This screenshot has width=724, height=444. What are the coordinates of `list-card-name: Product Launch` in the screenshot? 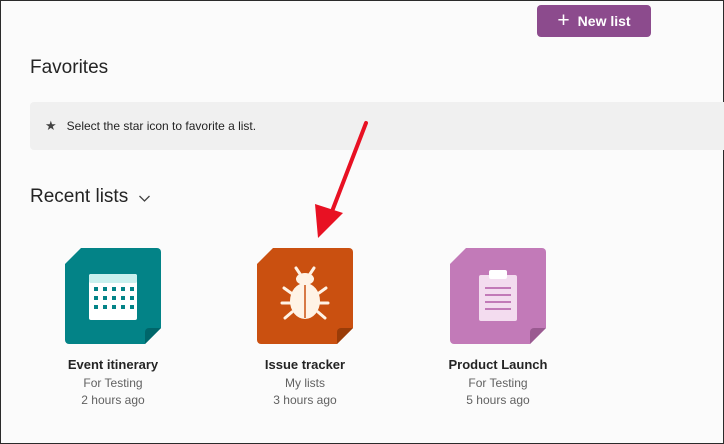 It's located at (498, 364).